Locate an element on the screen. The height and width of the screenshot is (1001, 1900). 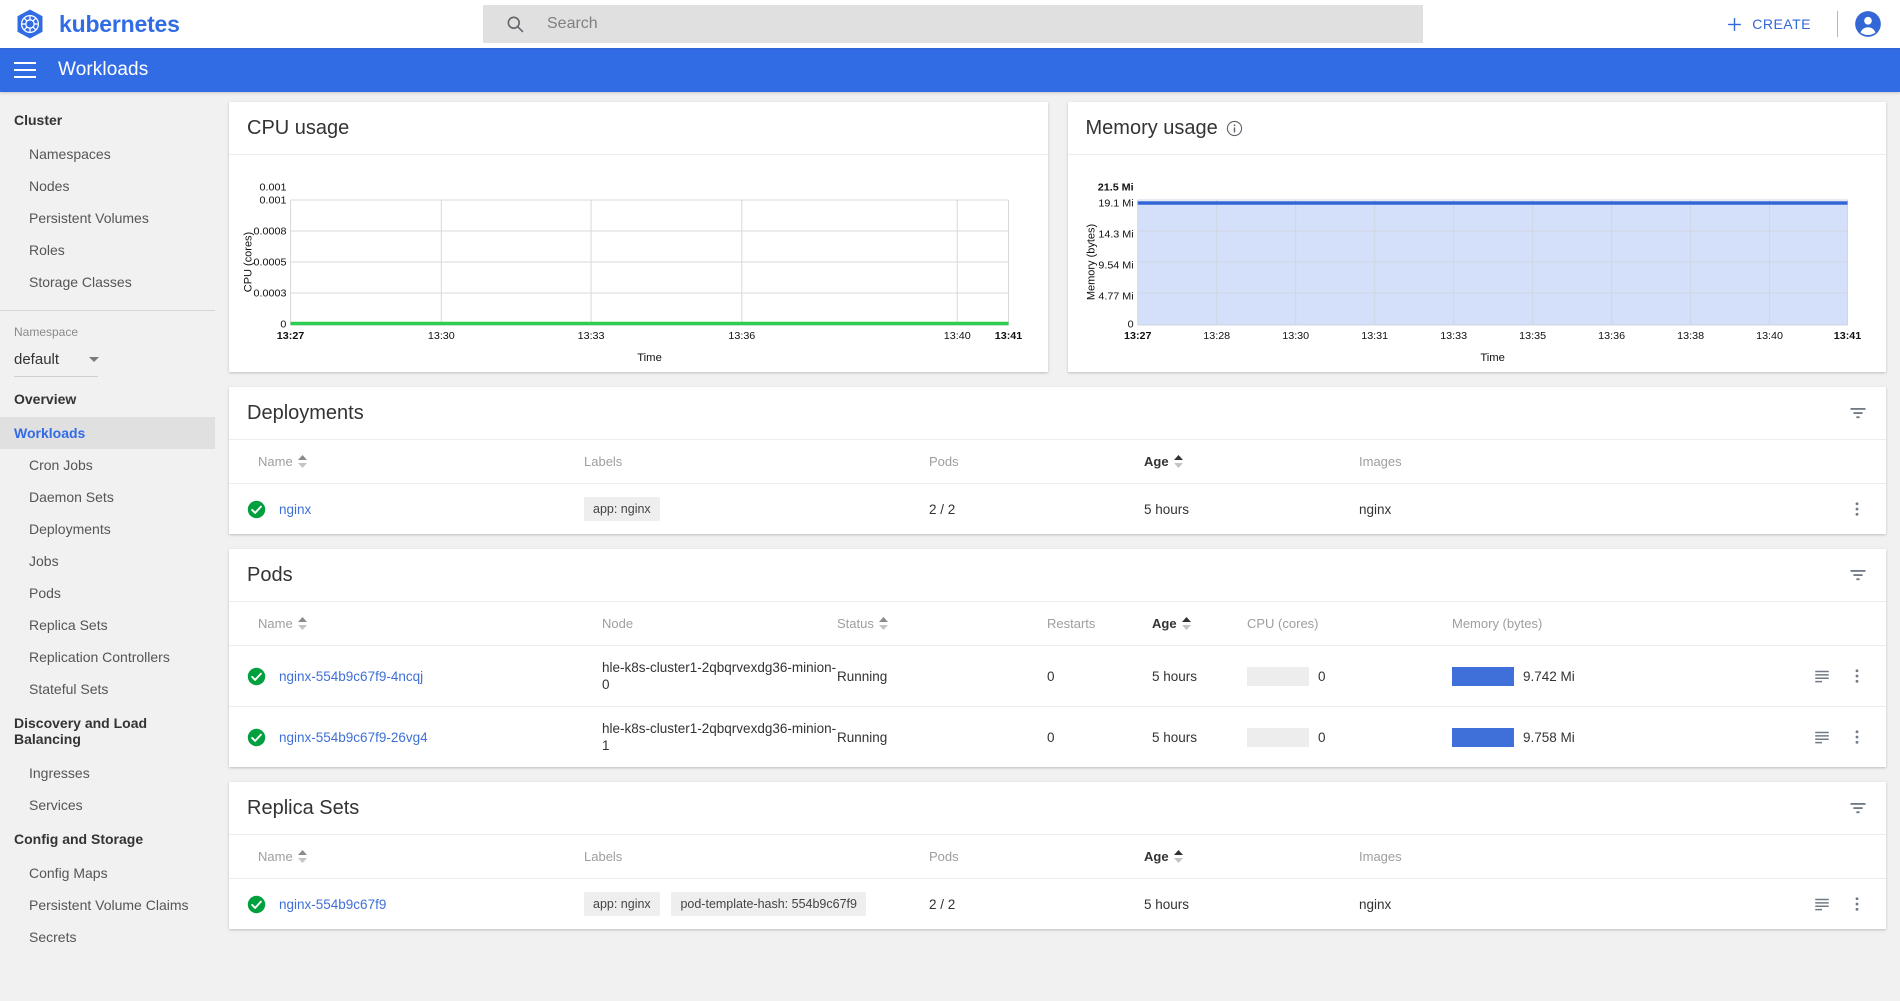
replica-sets-cell-actions is located at coordinates (1831, 904).